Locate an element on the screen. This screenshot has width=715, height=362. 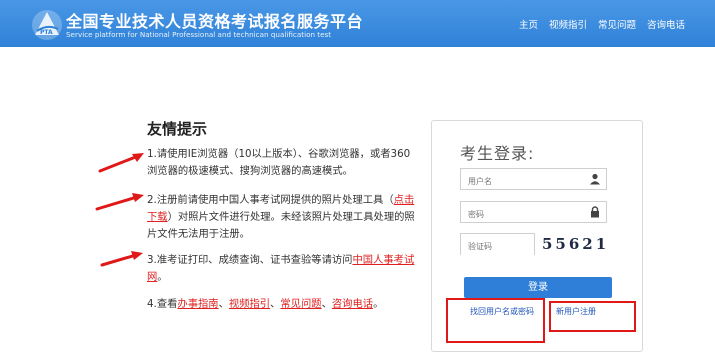
username-input is located at coordinates (519, 181).